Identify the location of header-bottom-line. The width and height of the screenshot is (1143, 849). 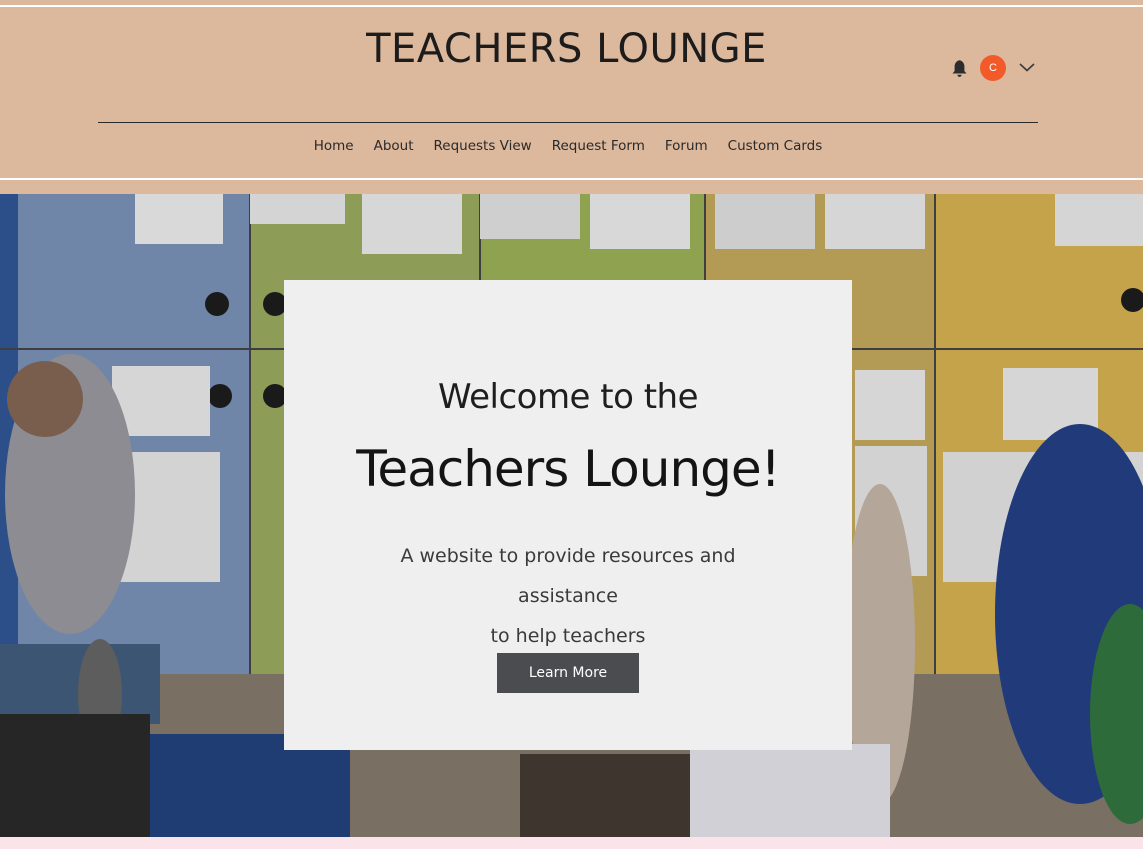
(571, 179).